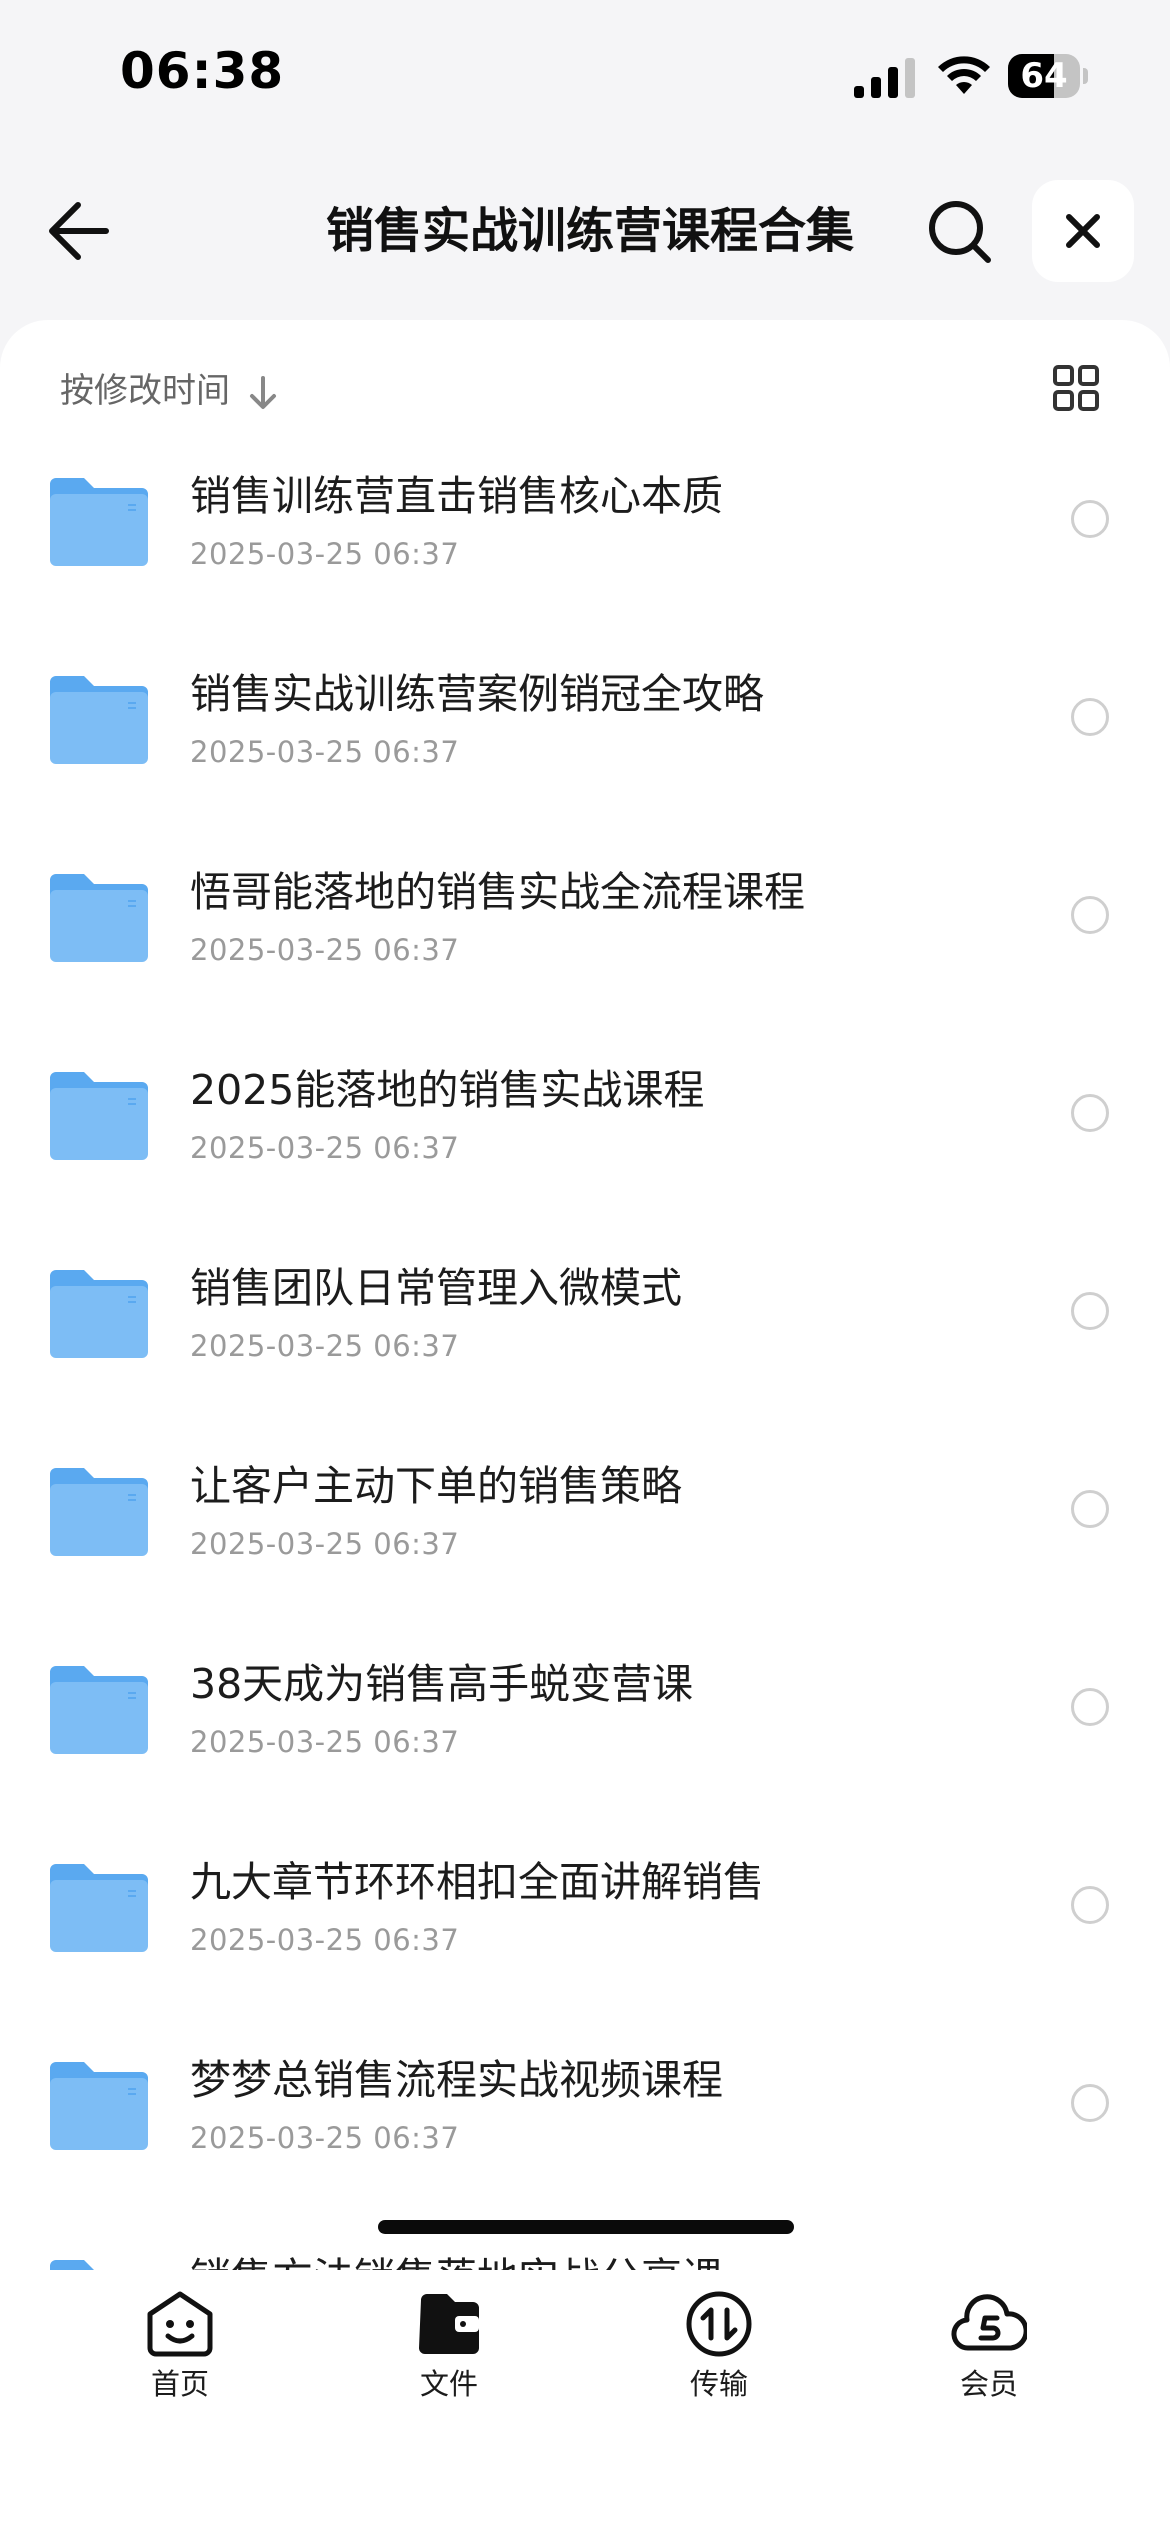 The width and height of the screenshot is (1170, 2532). I want to click on file-row: 38天成为销售高手蜕变营课 2025-03-25 06:37, so click(585, 1727).